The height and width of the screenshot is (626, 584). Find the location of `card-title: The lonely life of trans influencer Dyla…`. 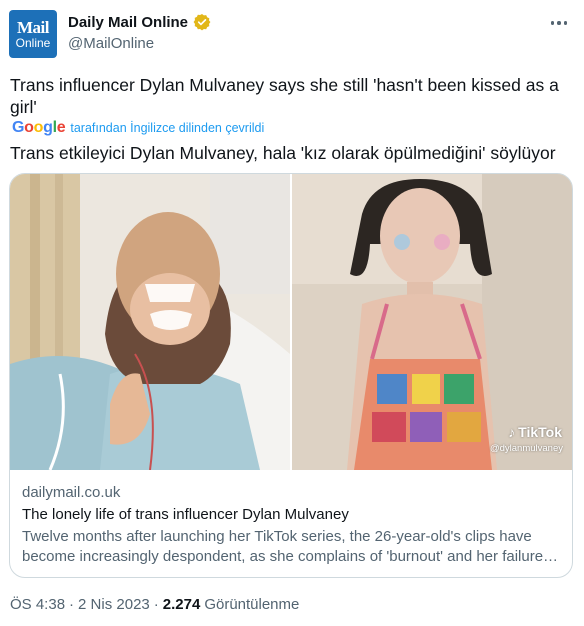

card-title: The lonely life of trans influencer Dyla… is located at coordinates (185, 514).